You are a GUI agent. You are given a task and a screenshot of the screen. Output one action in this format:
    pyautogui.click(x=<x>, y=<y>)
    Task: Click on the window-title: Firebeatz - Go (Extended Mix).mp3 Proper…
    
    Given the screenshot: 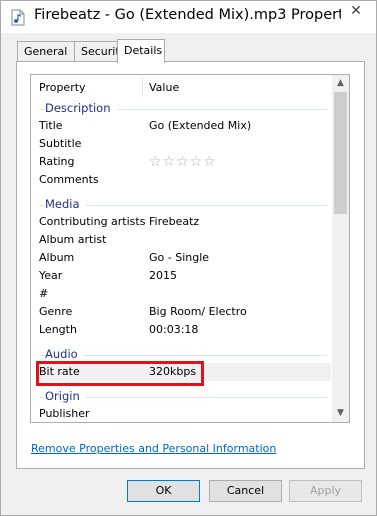 What is the action you would take?
    pyautogui.click(x=199, y=15)
    